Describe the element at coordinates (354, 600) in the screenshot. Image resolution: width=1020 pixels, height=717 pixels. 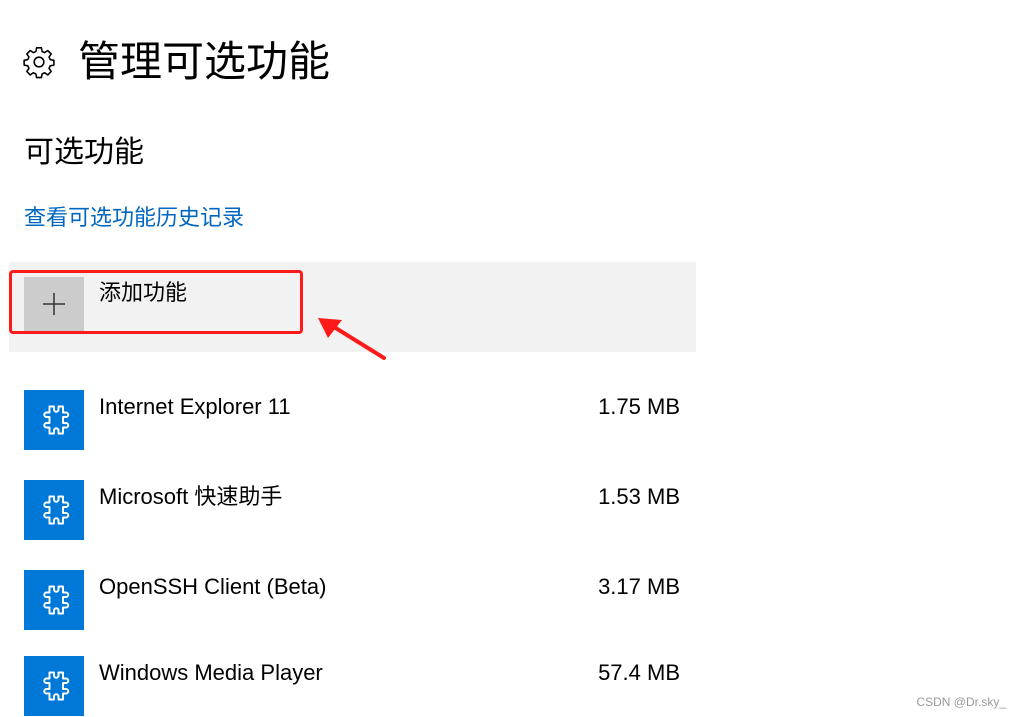
I see `feature-item-openssh-client: OpenSSH Client (Beta) 3.17 MB` at that location.